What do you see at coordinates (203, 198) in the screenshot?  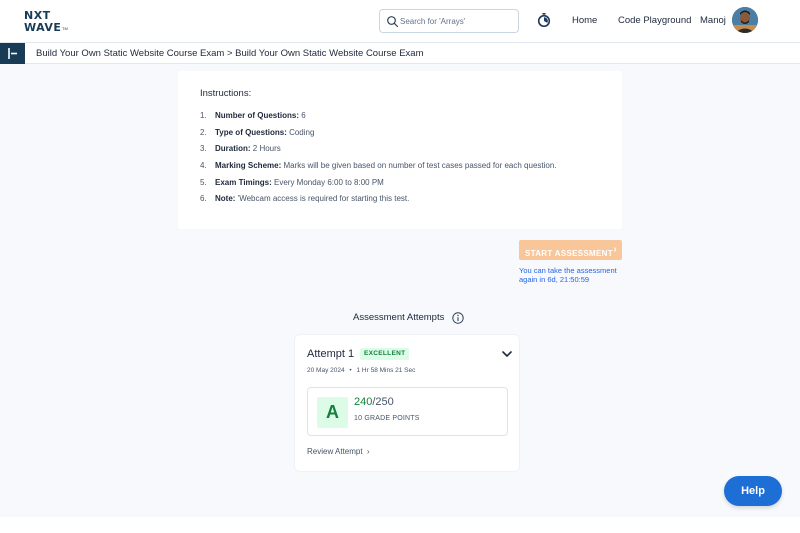 I see `instruction-number: 6.` at bounding box center [203, 198].